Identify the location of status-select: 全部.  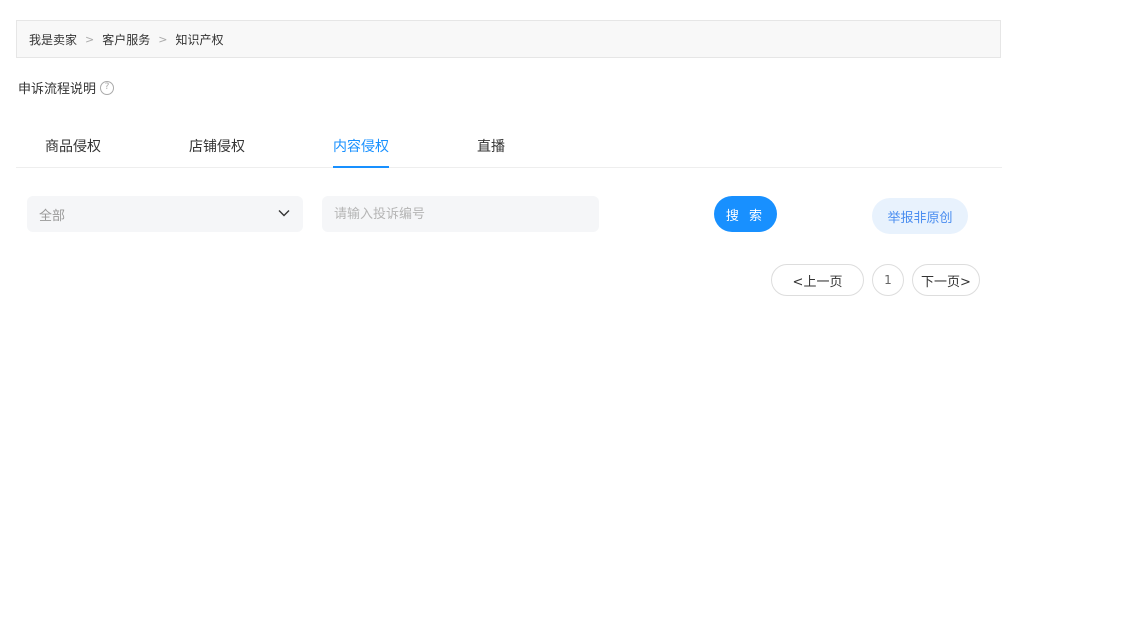
(165, 214).